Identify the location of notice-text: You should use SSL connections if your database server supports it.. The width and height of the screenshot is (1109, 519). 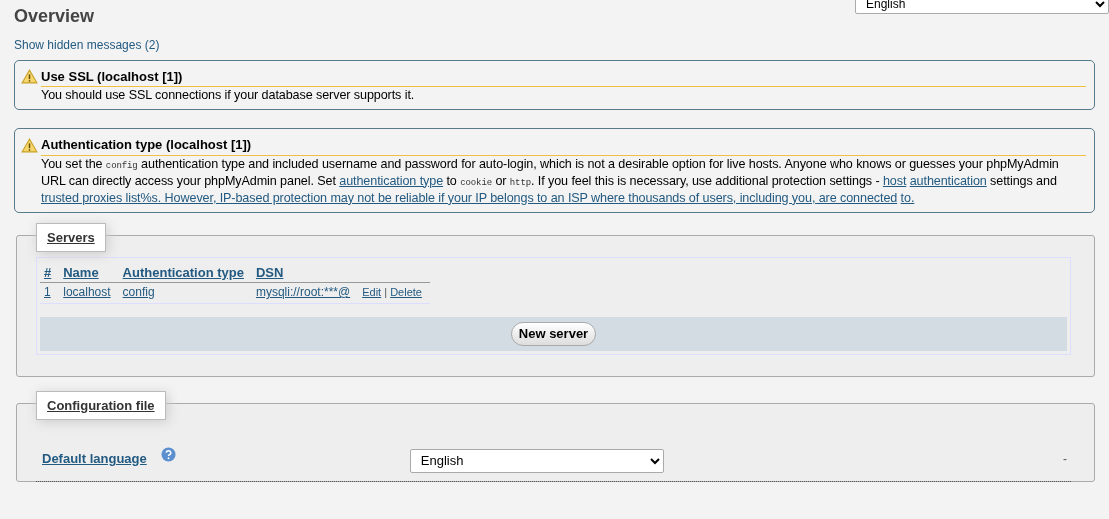
(228, 96).